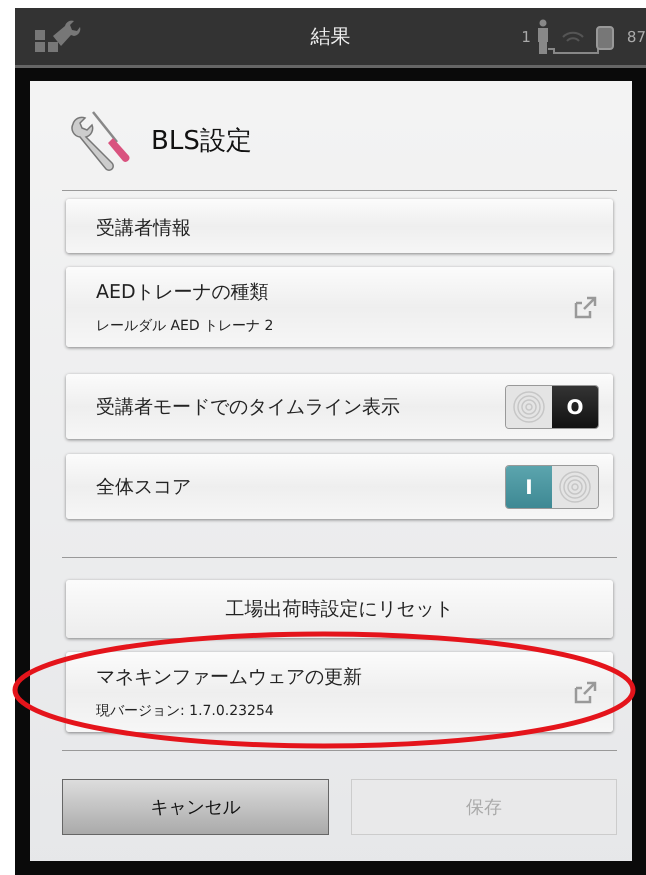 The height and width of the screenshot is (875, 646). Describe the element at coordinates (330, 36) in the screenshot. I see `screen-title: 結果` at that location.